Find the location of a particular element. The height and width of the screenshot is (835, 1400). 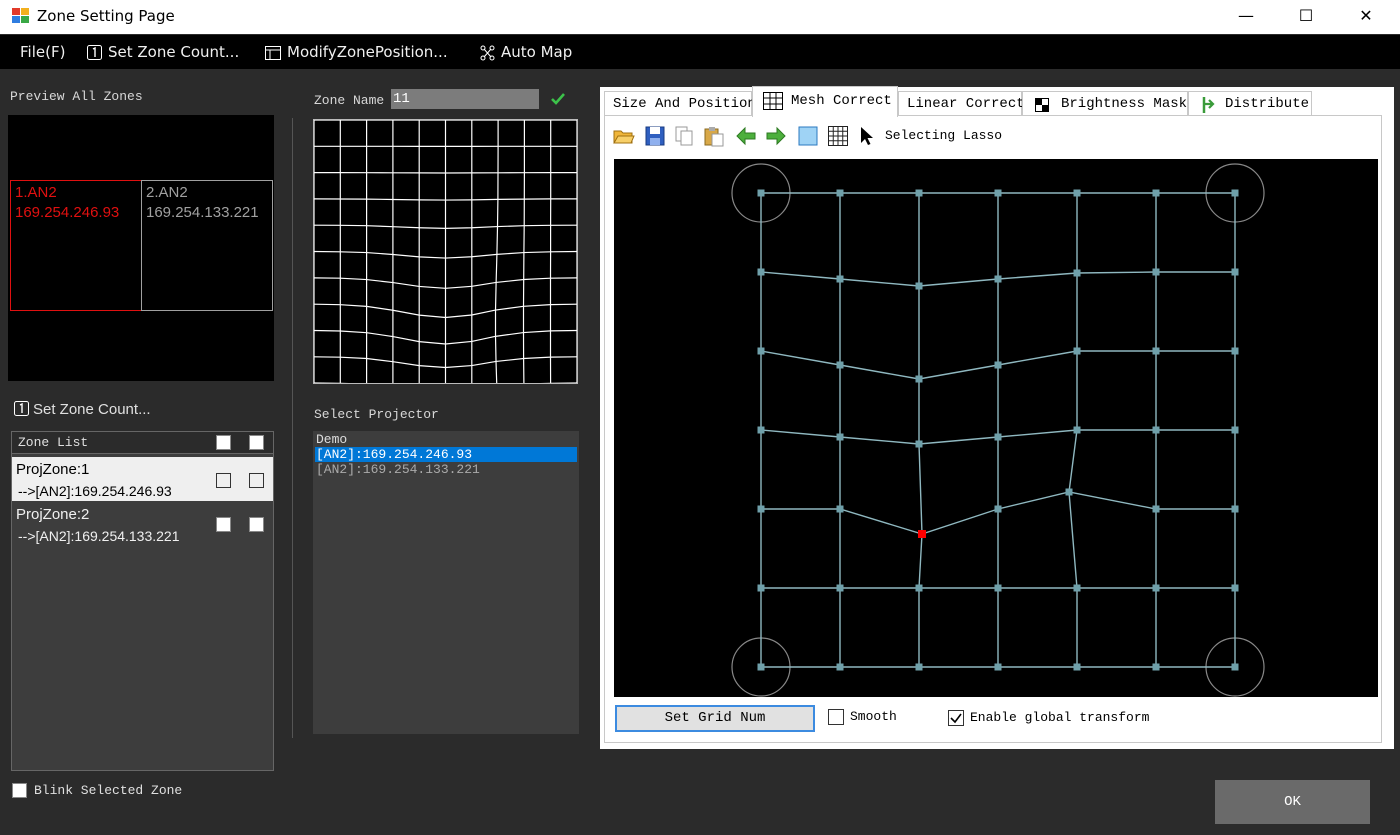

copy-icon is located at coordinates (684, 136).